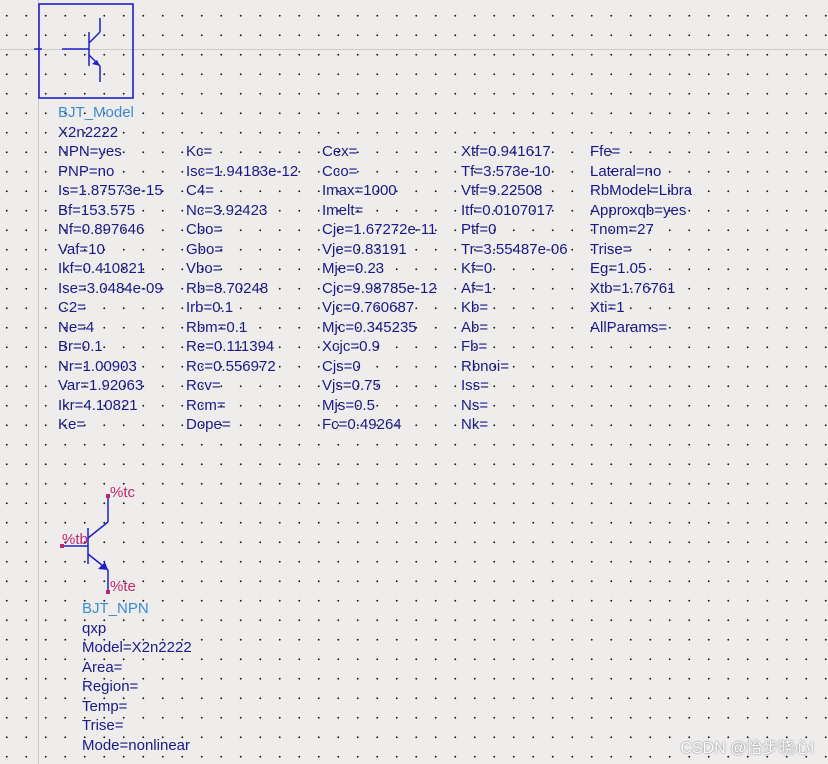 The width and height of the screenshot is (828, 764). Describe the element at coordinates (379, 347) in the screenshot. I see `model-param: Xcjc=0.9` at that location.